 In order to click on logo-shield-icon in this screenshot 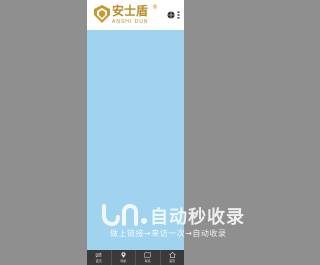, I will do `click(102, 14)`.